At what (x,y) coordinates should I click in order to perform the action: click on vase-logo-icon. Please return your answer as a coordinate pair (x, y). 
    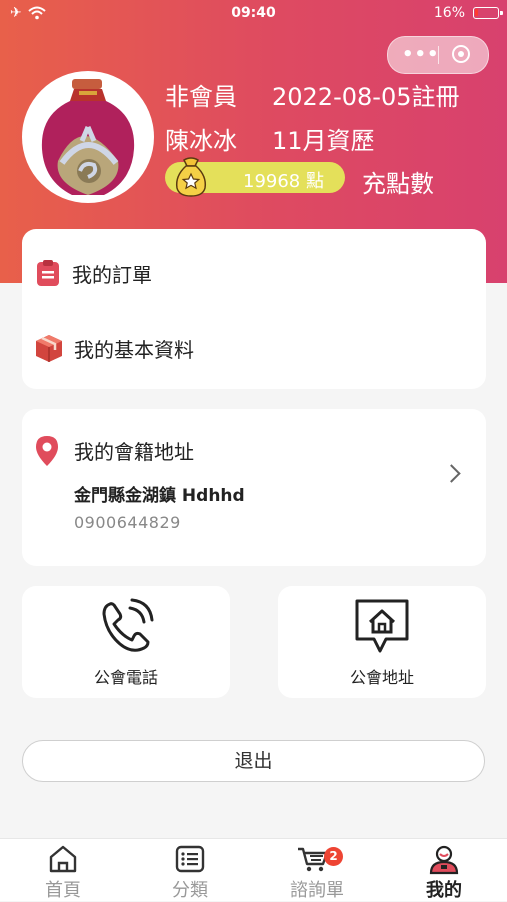
    Looking at the image, I should click on (88, 137).